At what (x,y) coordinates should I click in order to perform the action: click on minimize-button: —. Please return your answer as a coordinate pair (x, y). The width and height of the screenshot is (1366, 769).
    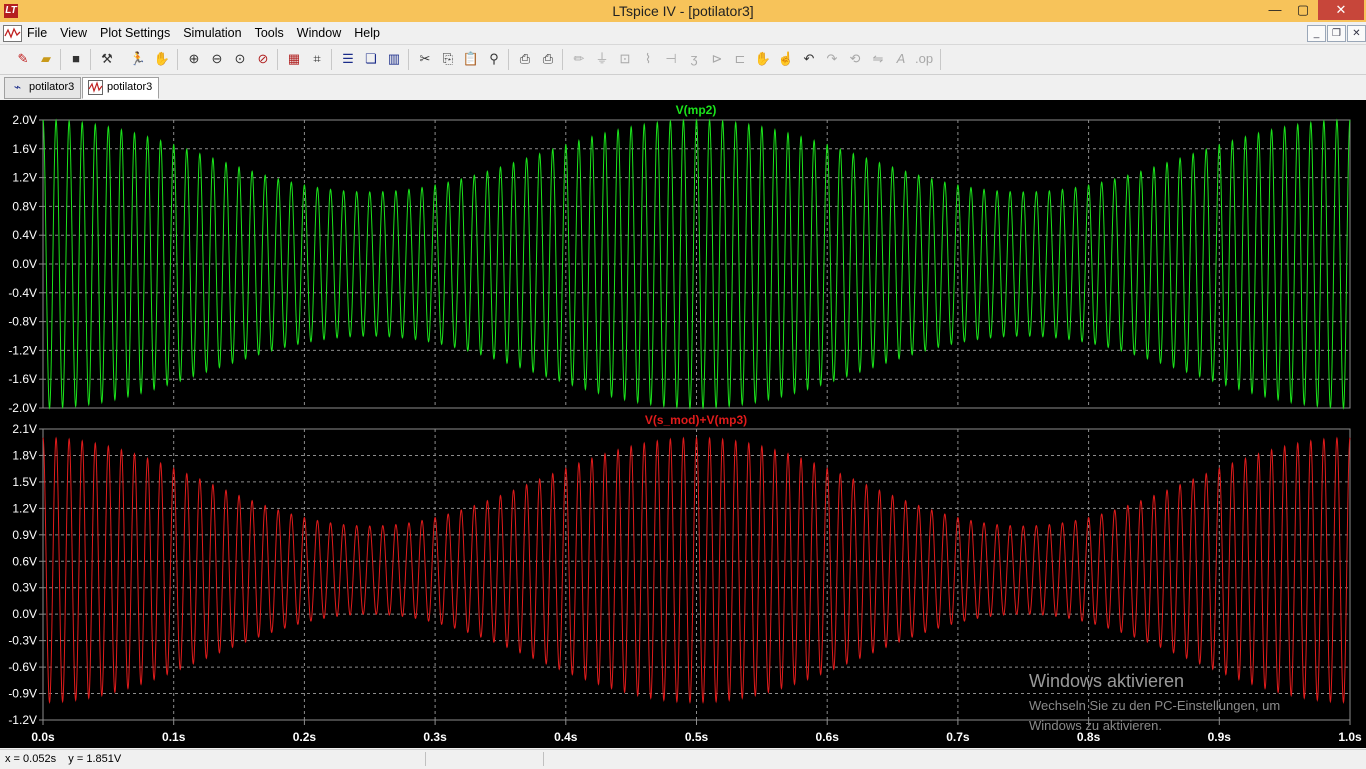
    Looking at the image, I should click on (1275, 10).